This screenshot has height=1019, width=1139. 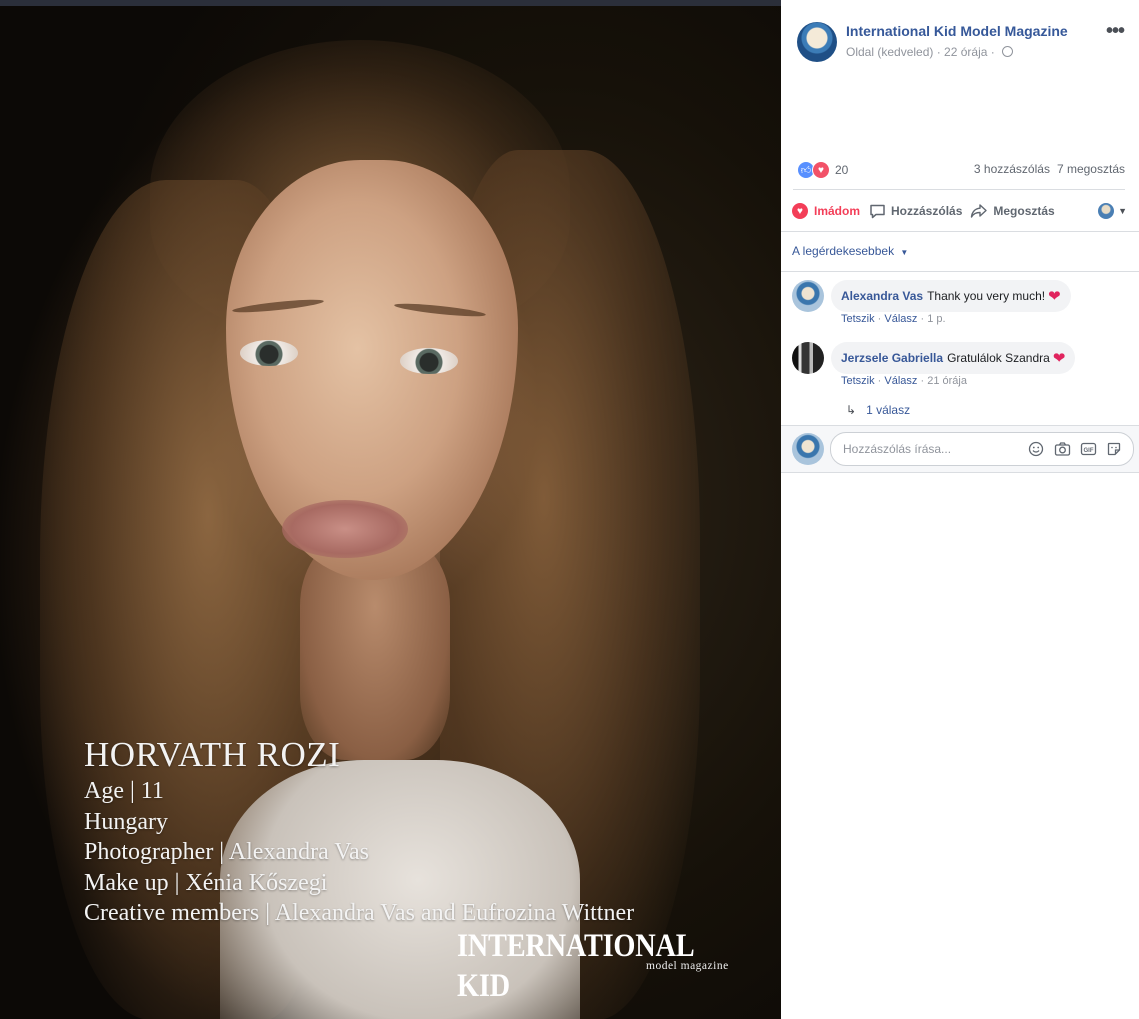 I want to click on comment-sort-dropdown: A legérdekesebbek ▼, so click(x=850, y=251).